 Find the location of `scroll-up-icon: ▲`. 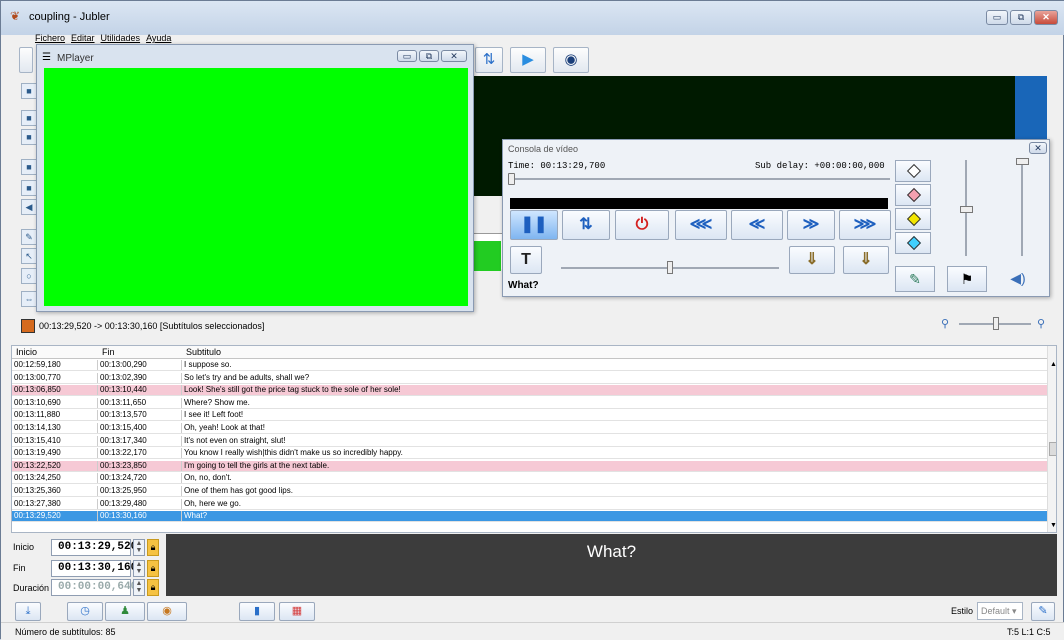

scroll-up-icon: ▲ is located at coordinates (1053, 364).